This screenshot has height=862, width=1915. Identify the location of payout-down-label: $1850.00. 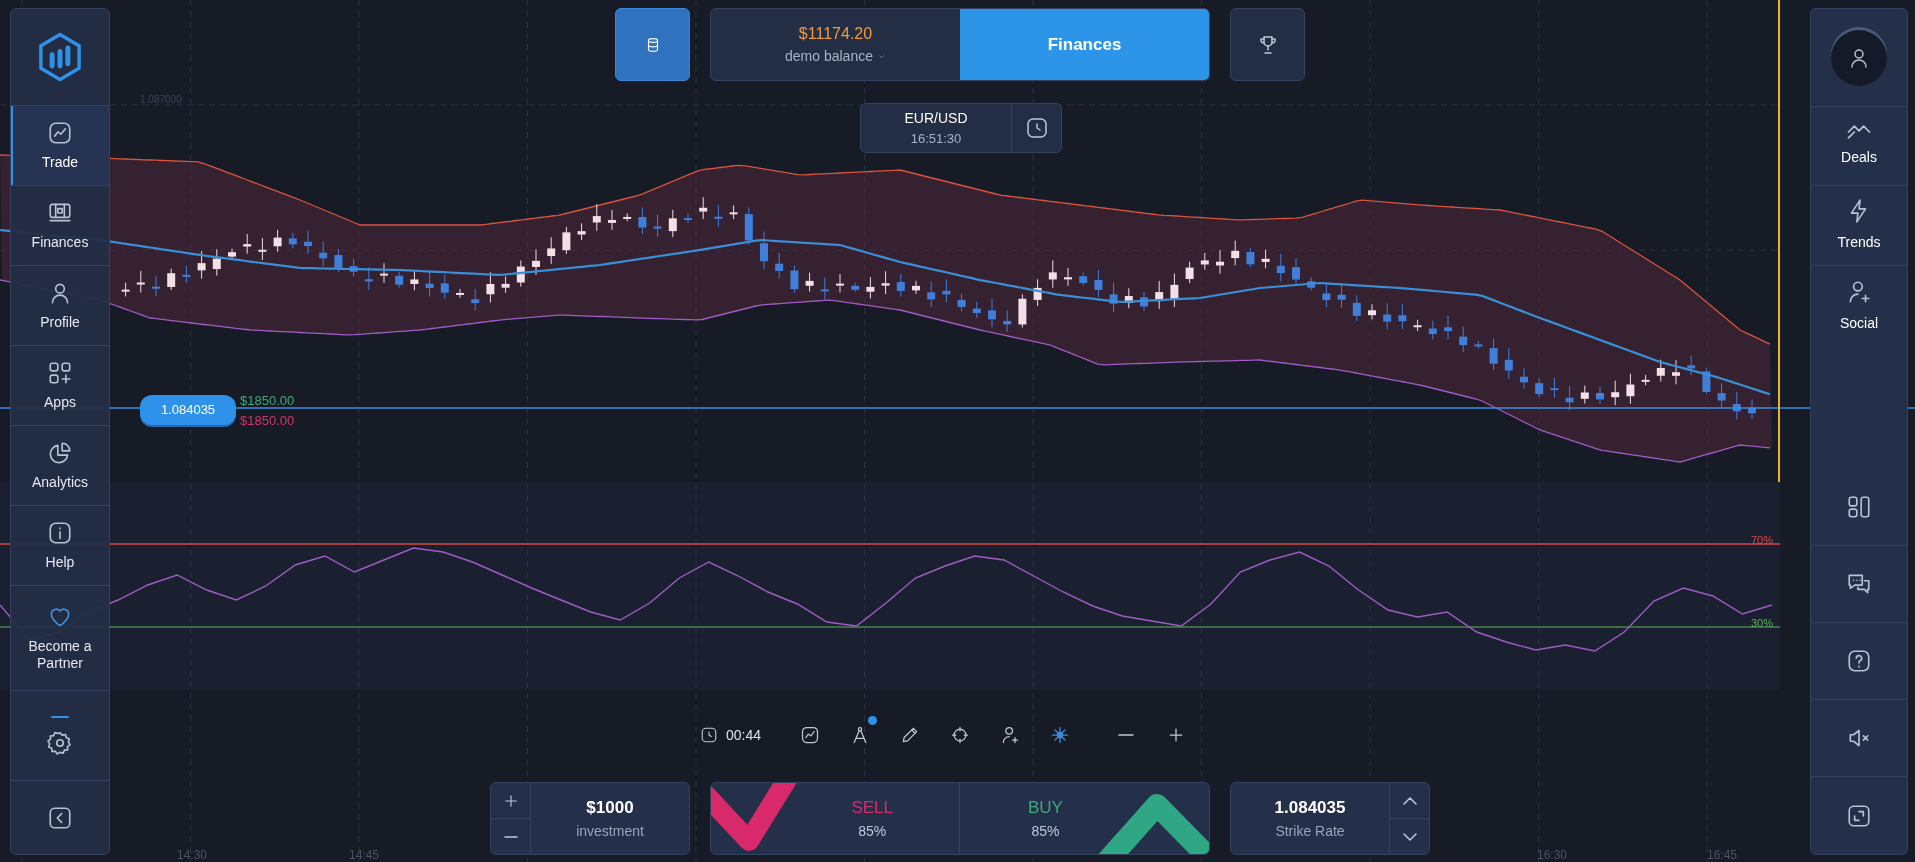
(267, 421).